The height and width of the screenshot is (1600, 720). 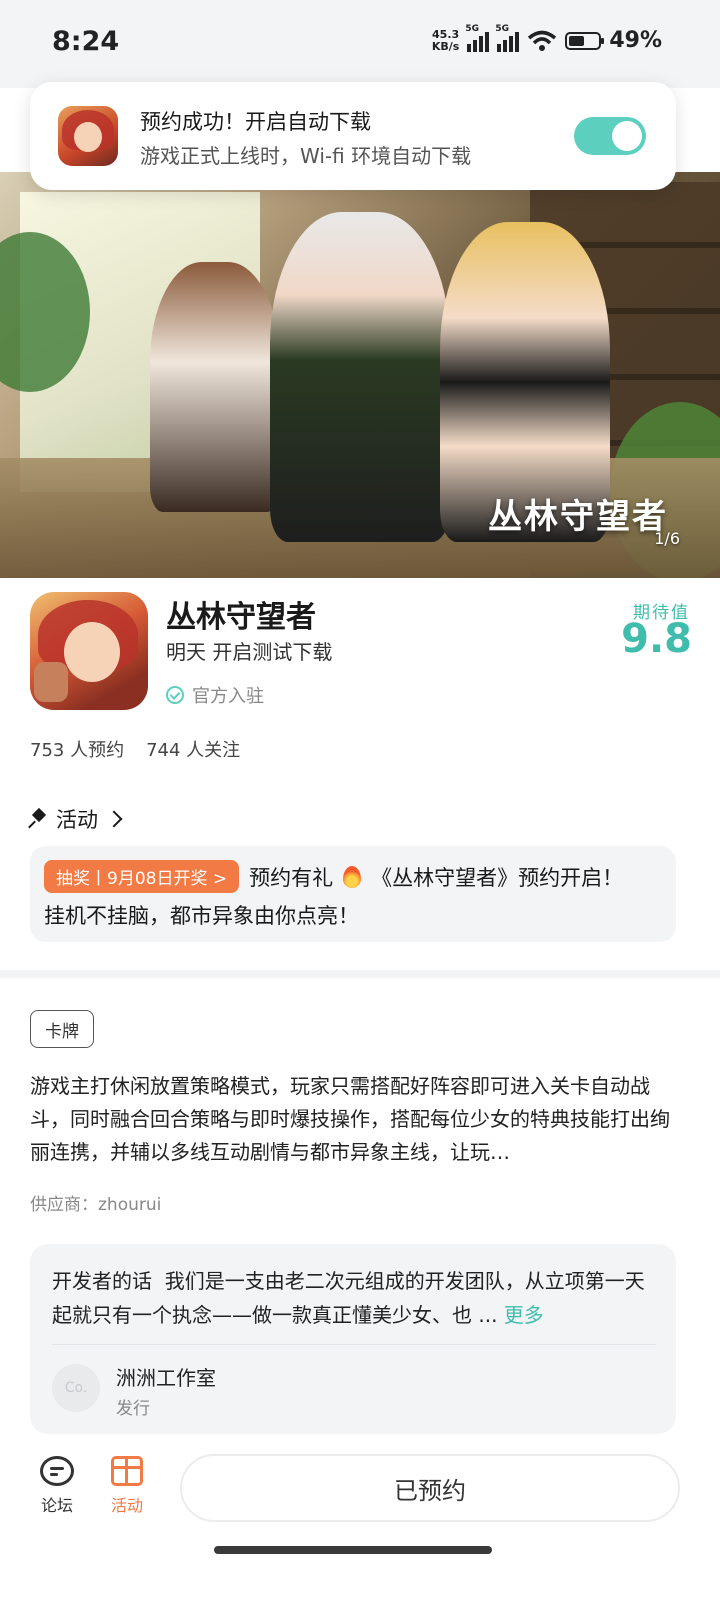 I want to click on signal-icon-2: 5G, so click(x=507, y=38).